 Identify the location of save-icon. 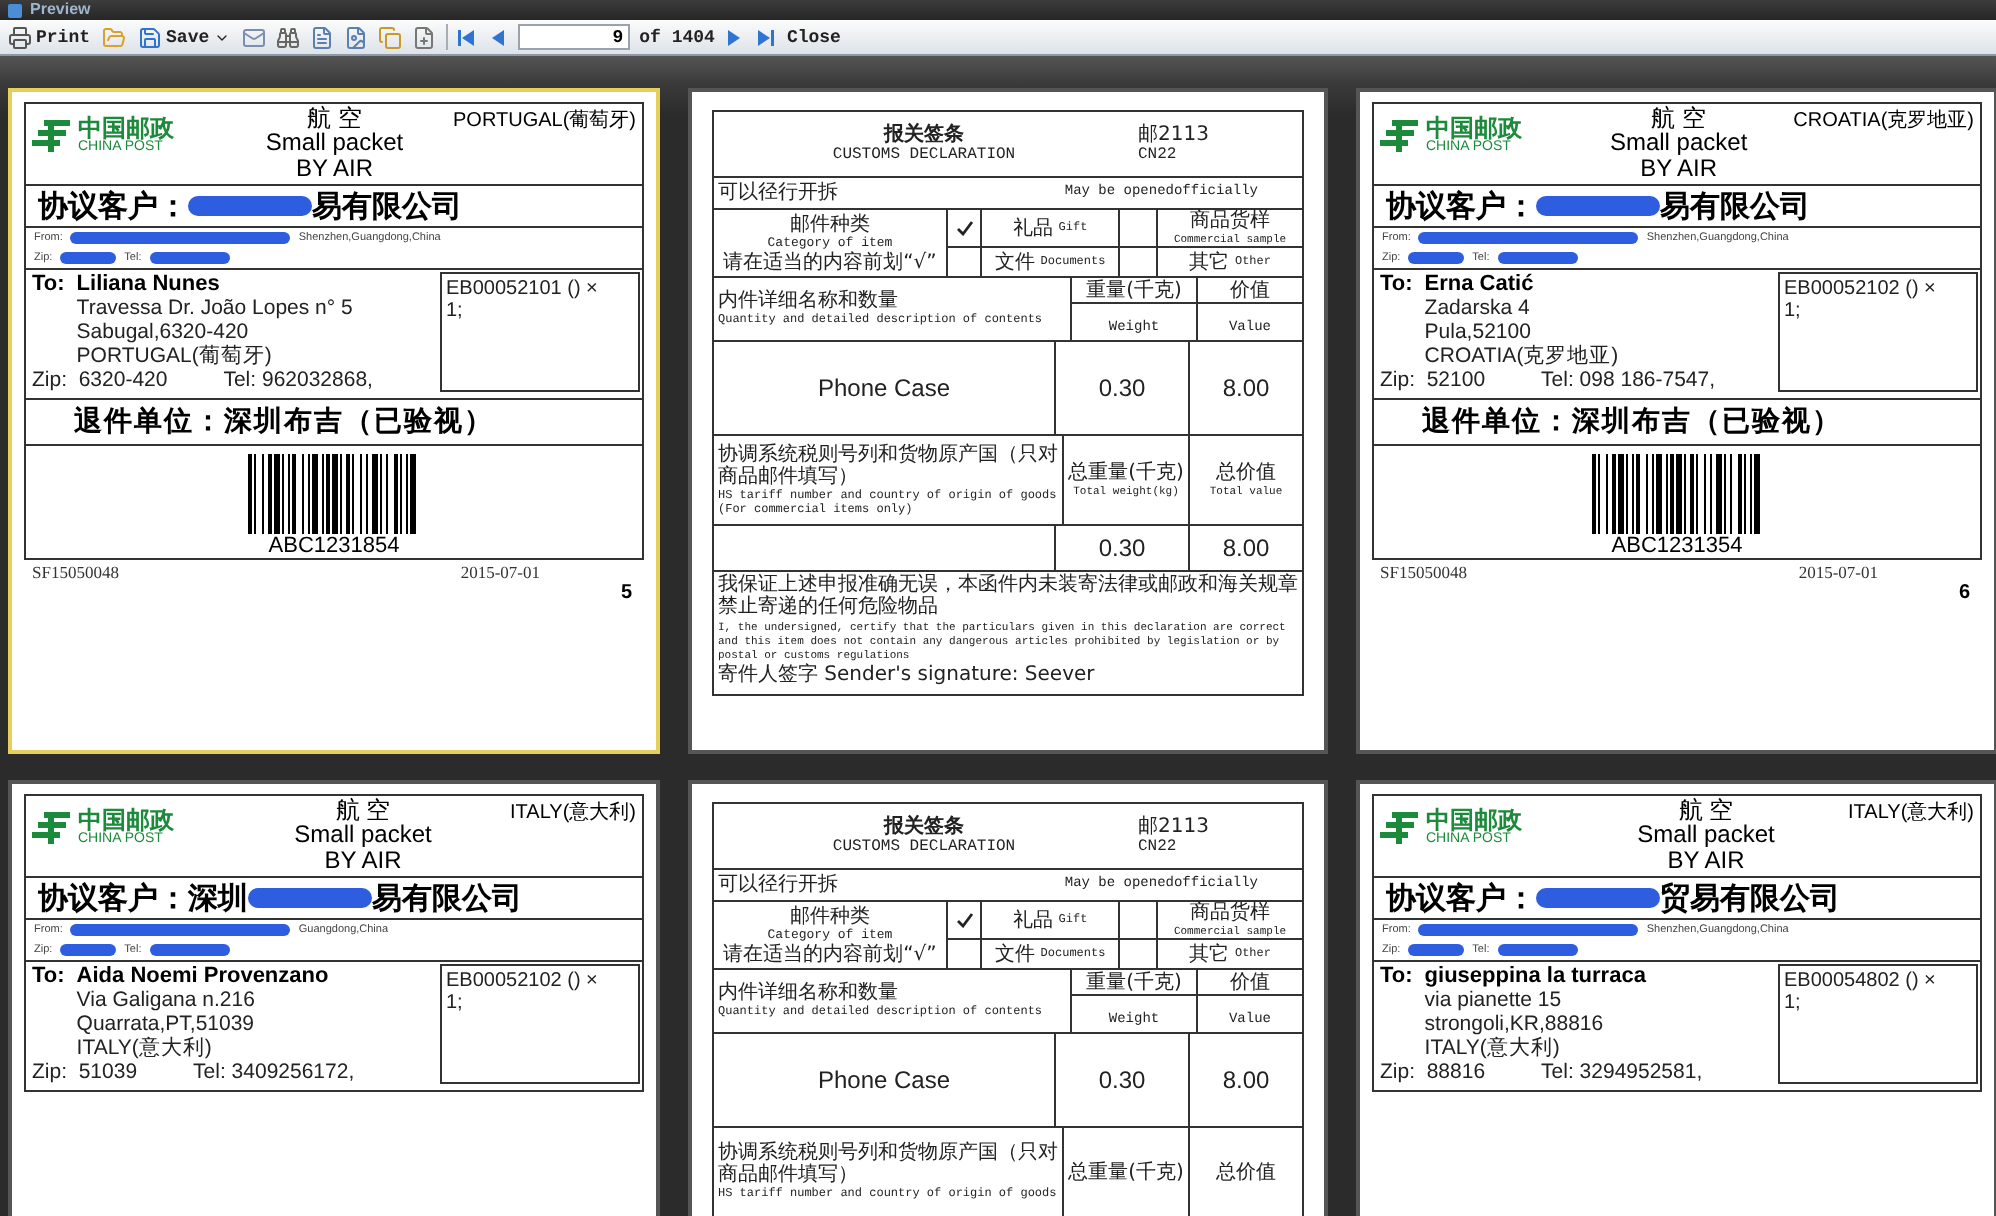
(150, 37).